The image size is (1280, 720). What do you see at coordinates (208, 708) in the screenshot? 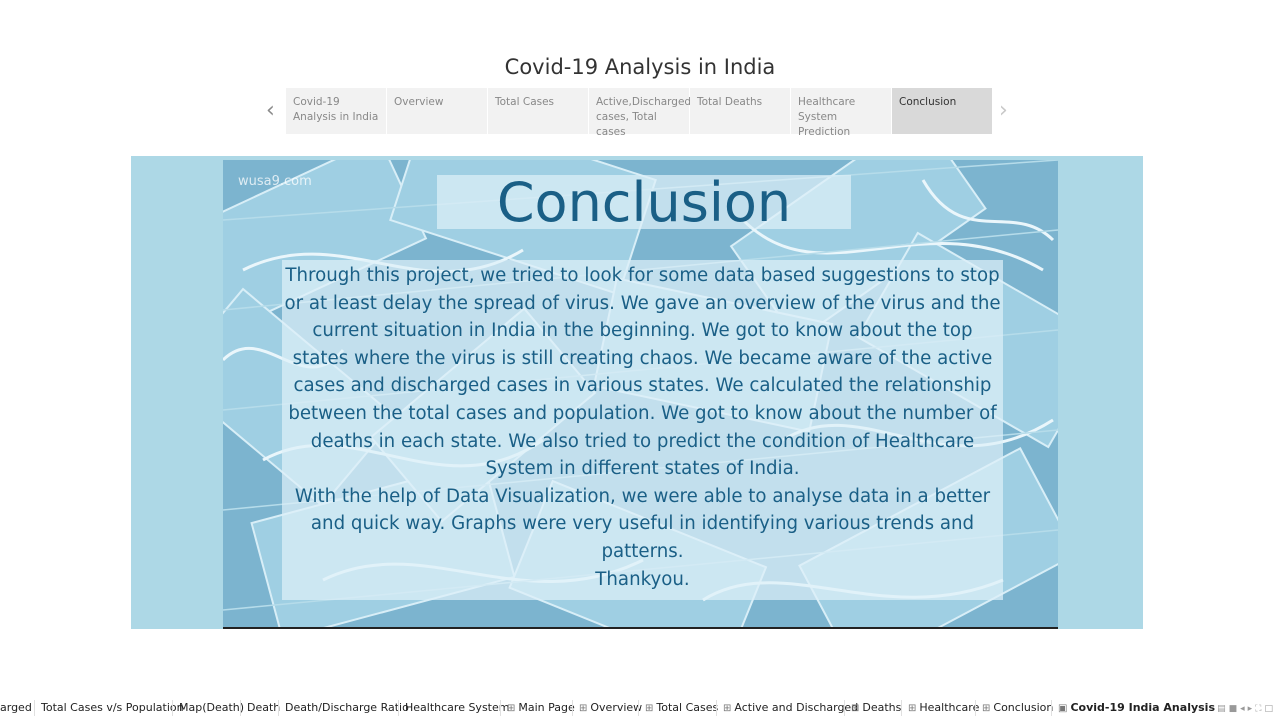
I see `sheet-tab-map-death: Map(Death)` at bounding box center [208, 708].